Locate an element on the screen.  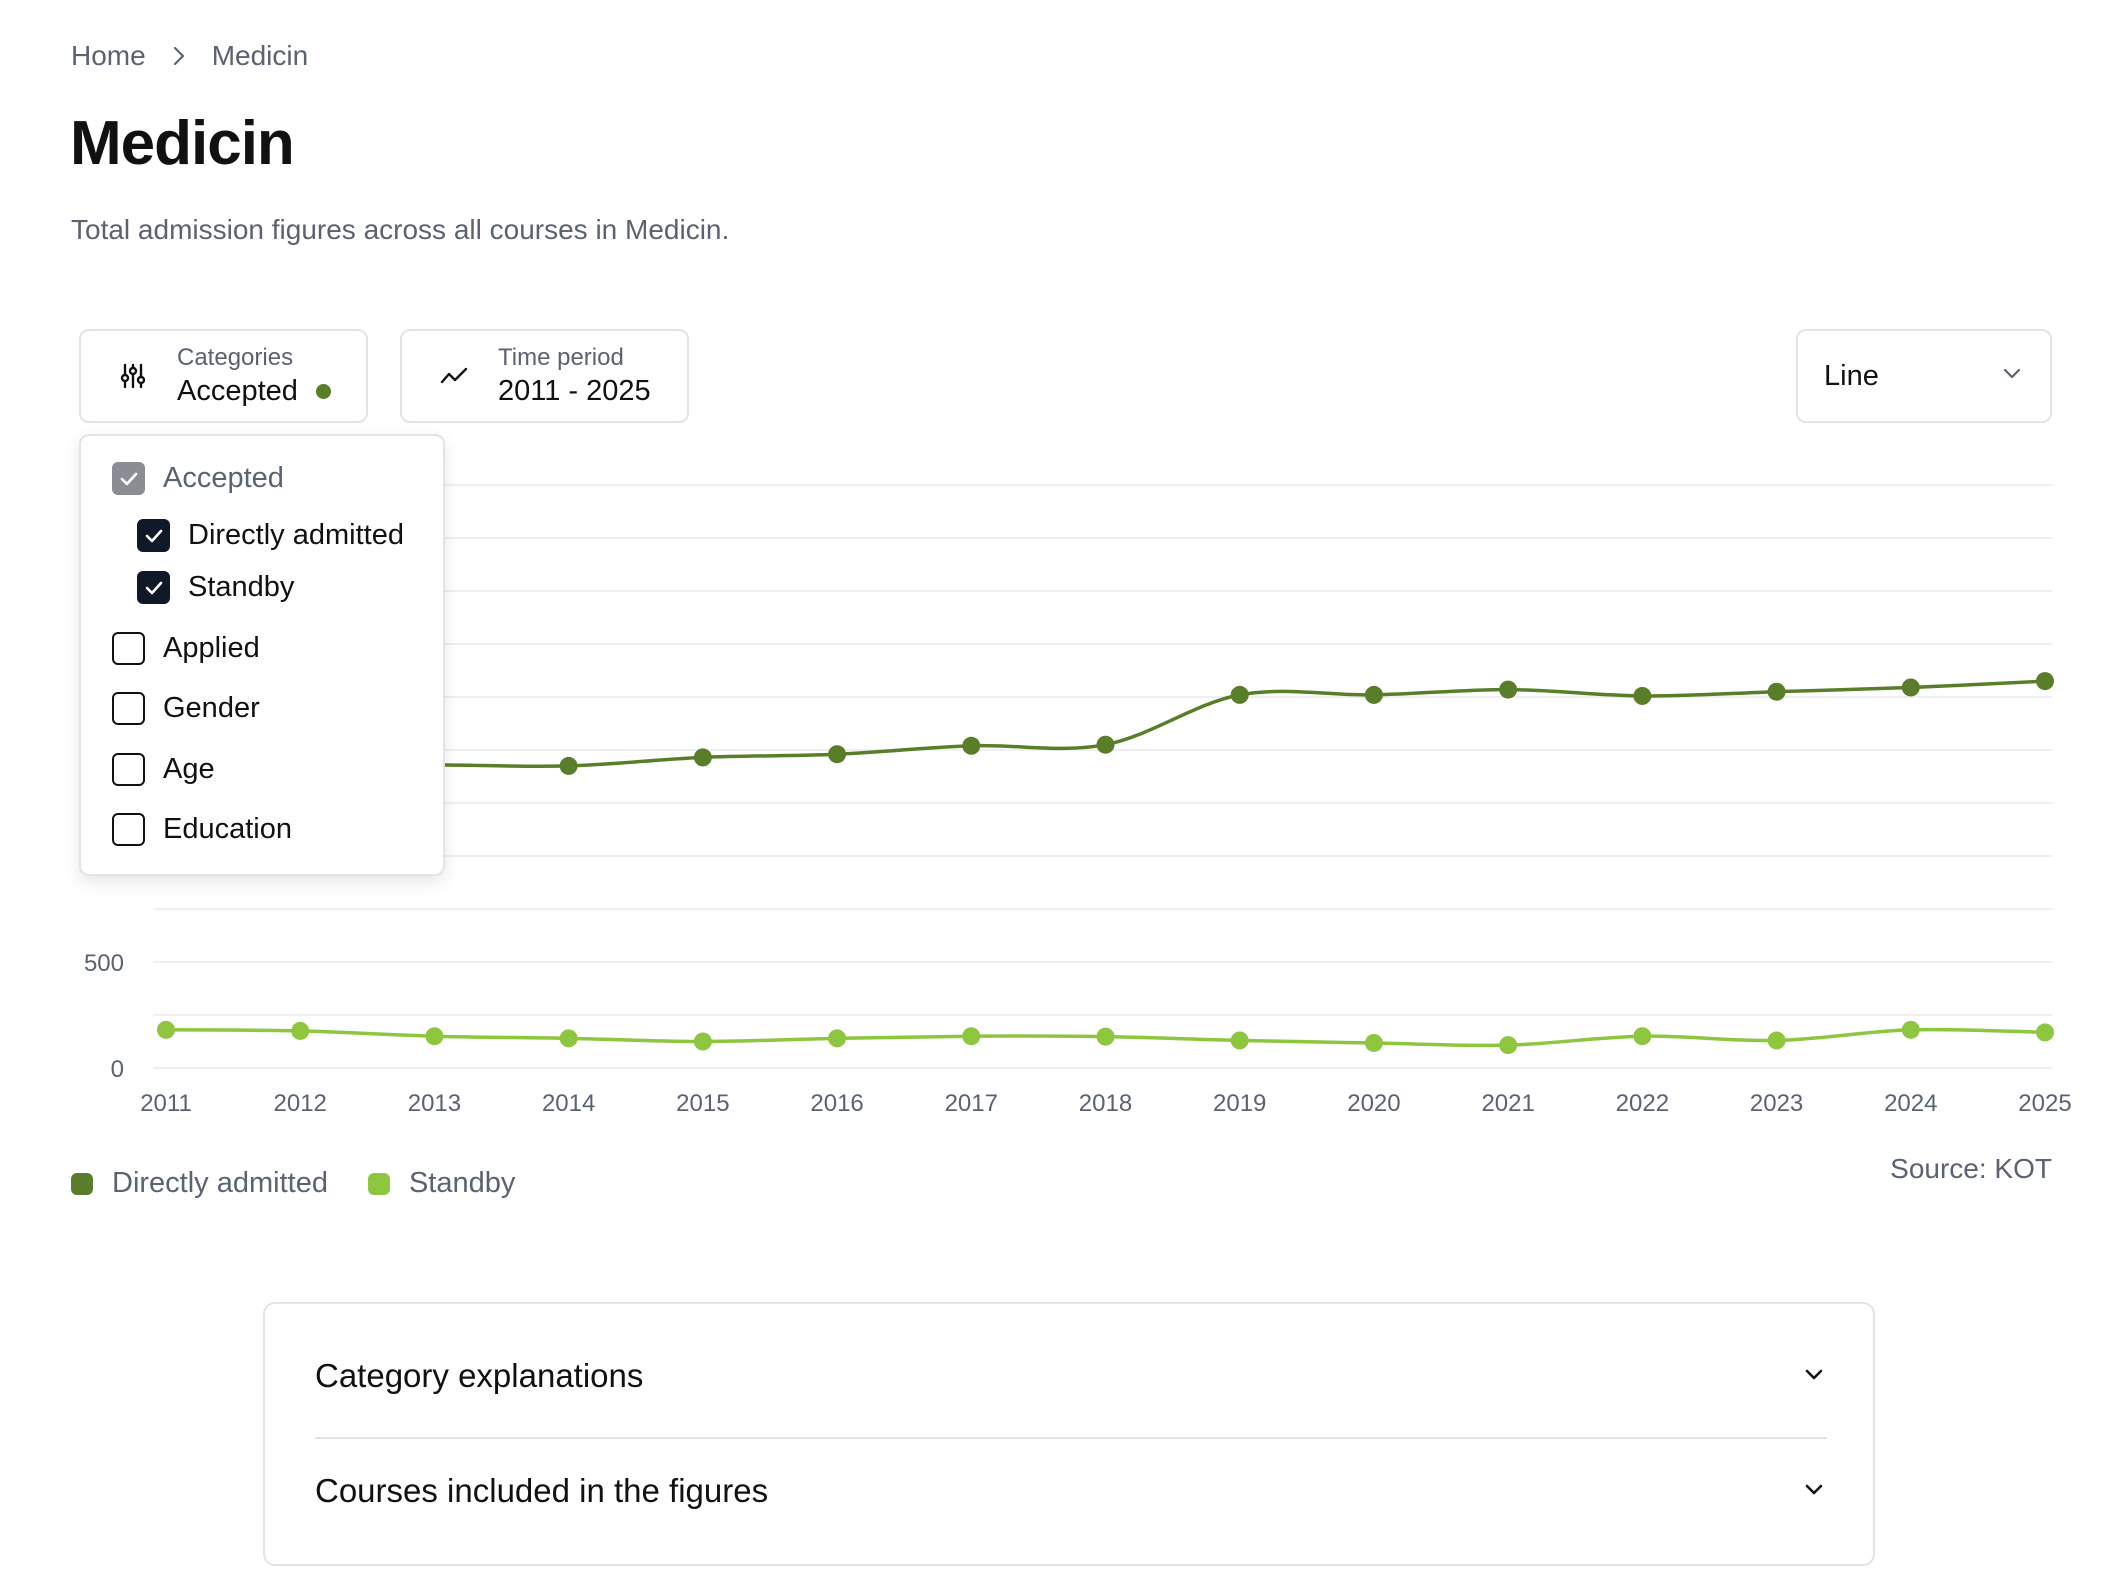
option-label-age: Age is located at coordinates (189, 769).